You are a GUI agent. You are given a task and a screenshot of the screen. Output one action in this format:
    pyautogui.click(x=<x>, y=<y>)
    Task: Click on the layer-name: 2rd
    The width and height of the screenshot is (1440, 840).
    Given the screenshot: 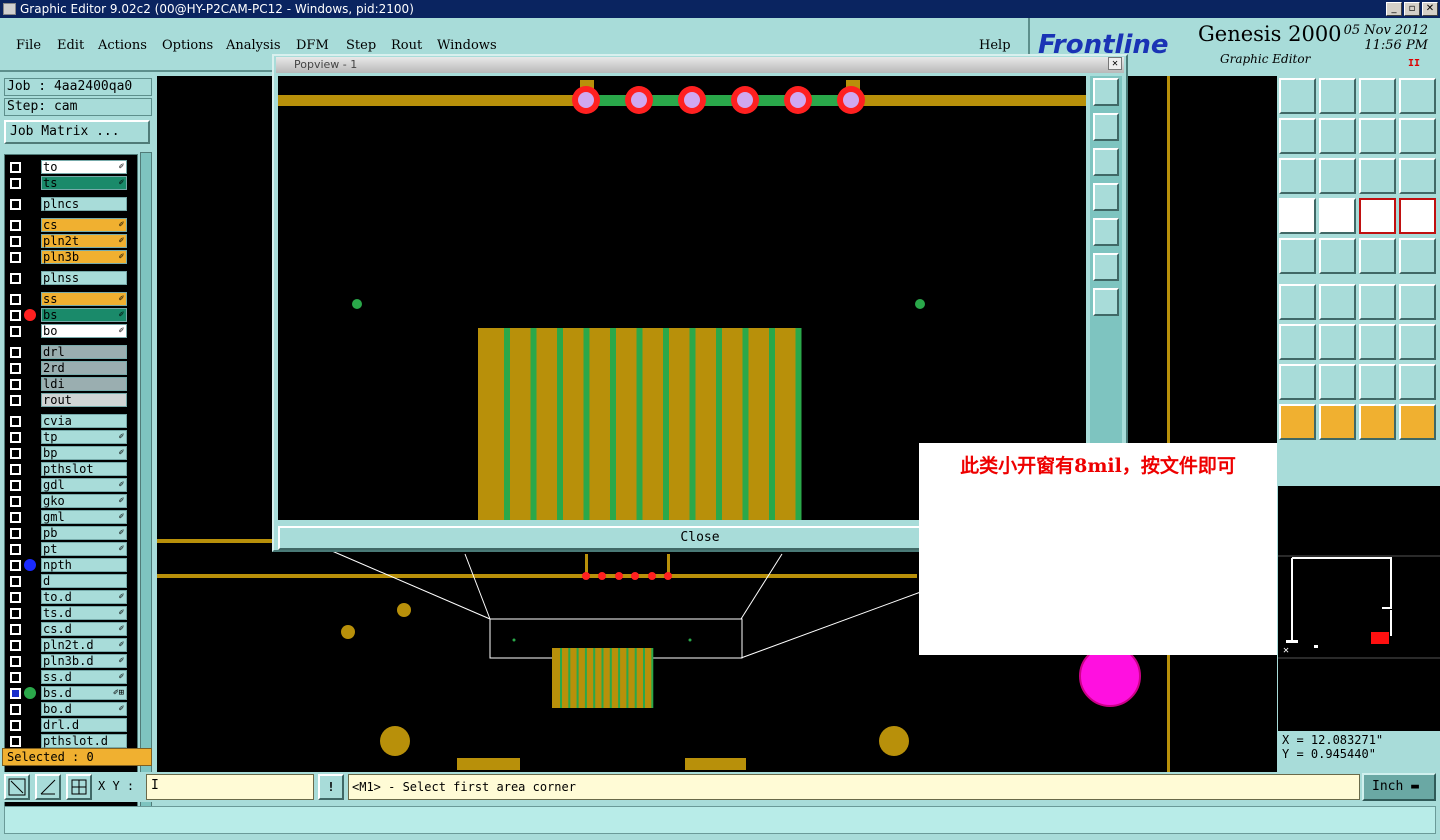 What is the action you would take?
    pyautogui.click(x=84, y=368)
    